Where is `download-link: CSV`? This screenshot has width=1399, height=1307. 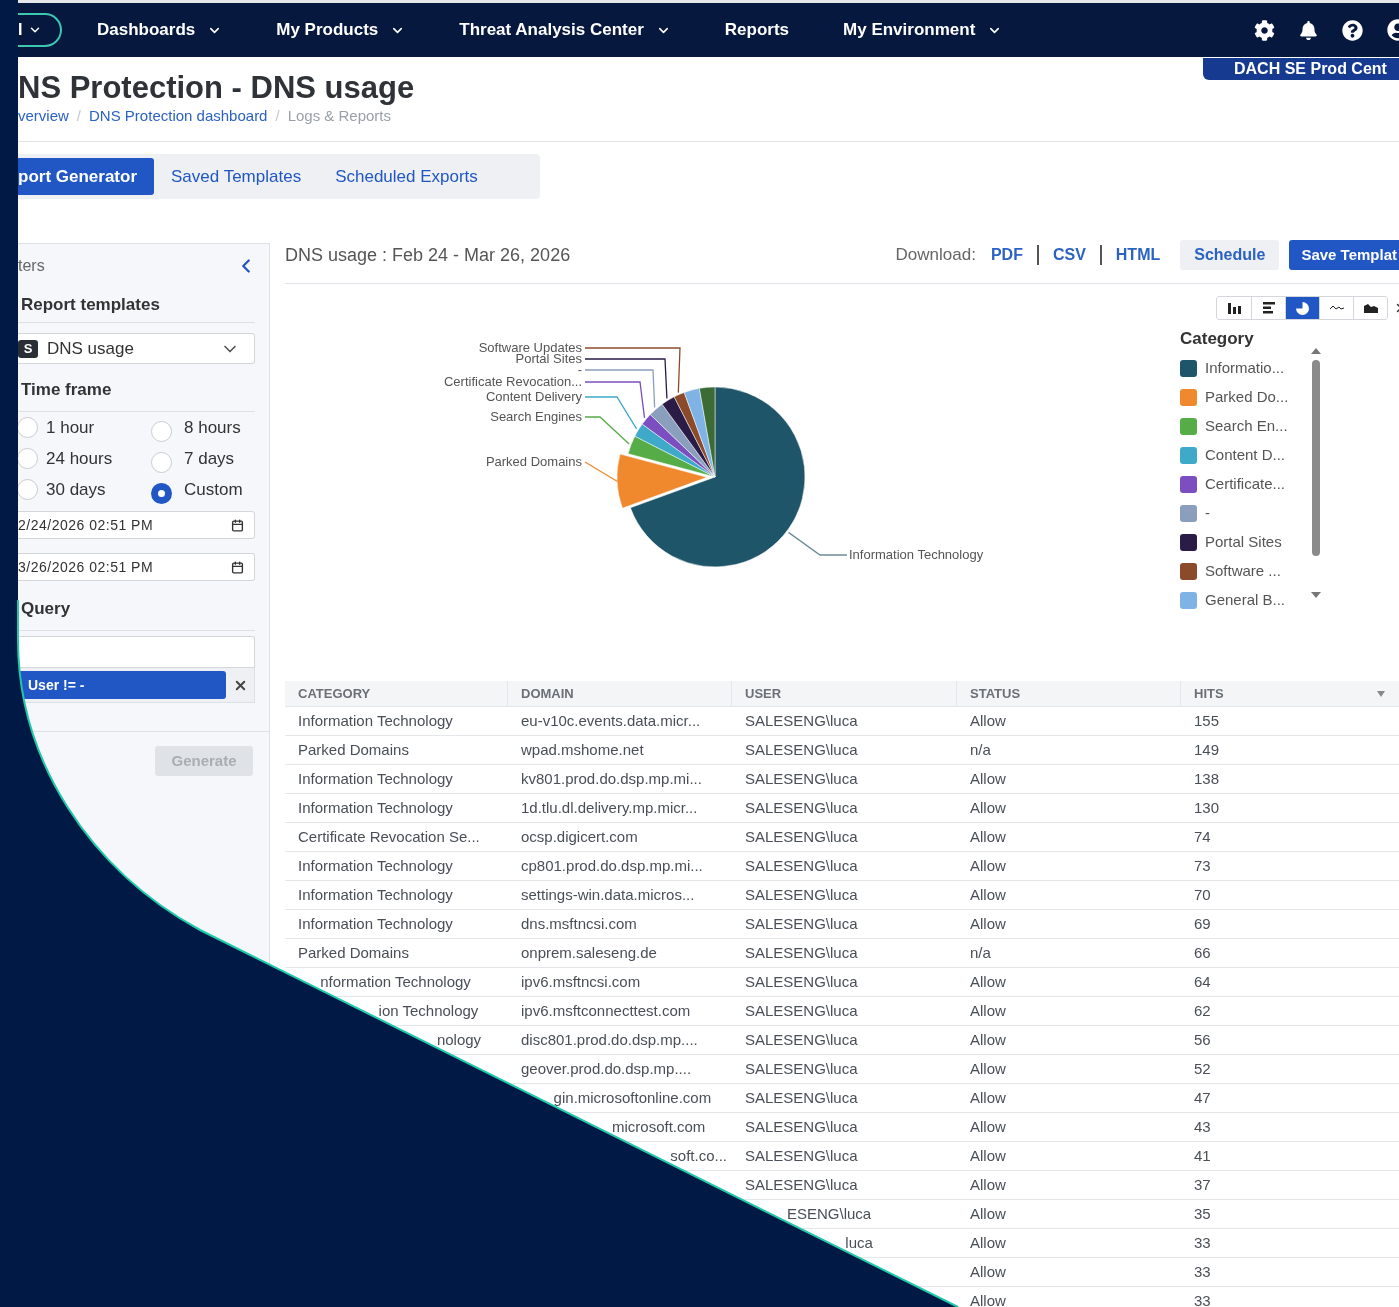
download-link: CSV is located at coordinates (1069, 255).